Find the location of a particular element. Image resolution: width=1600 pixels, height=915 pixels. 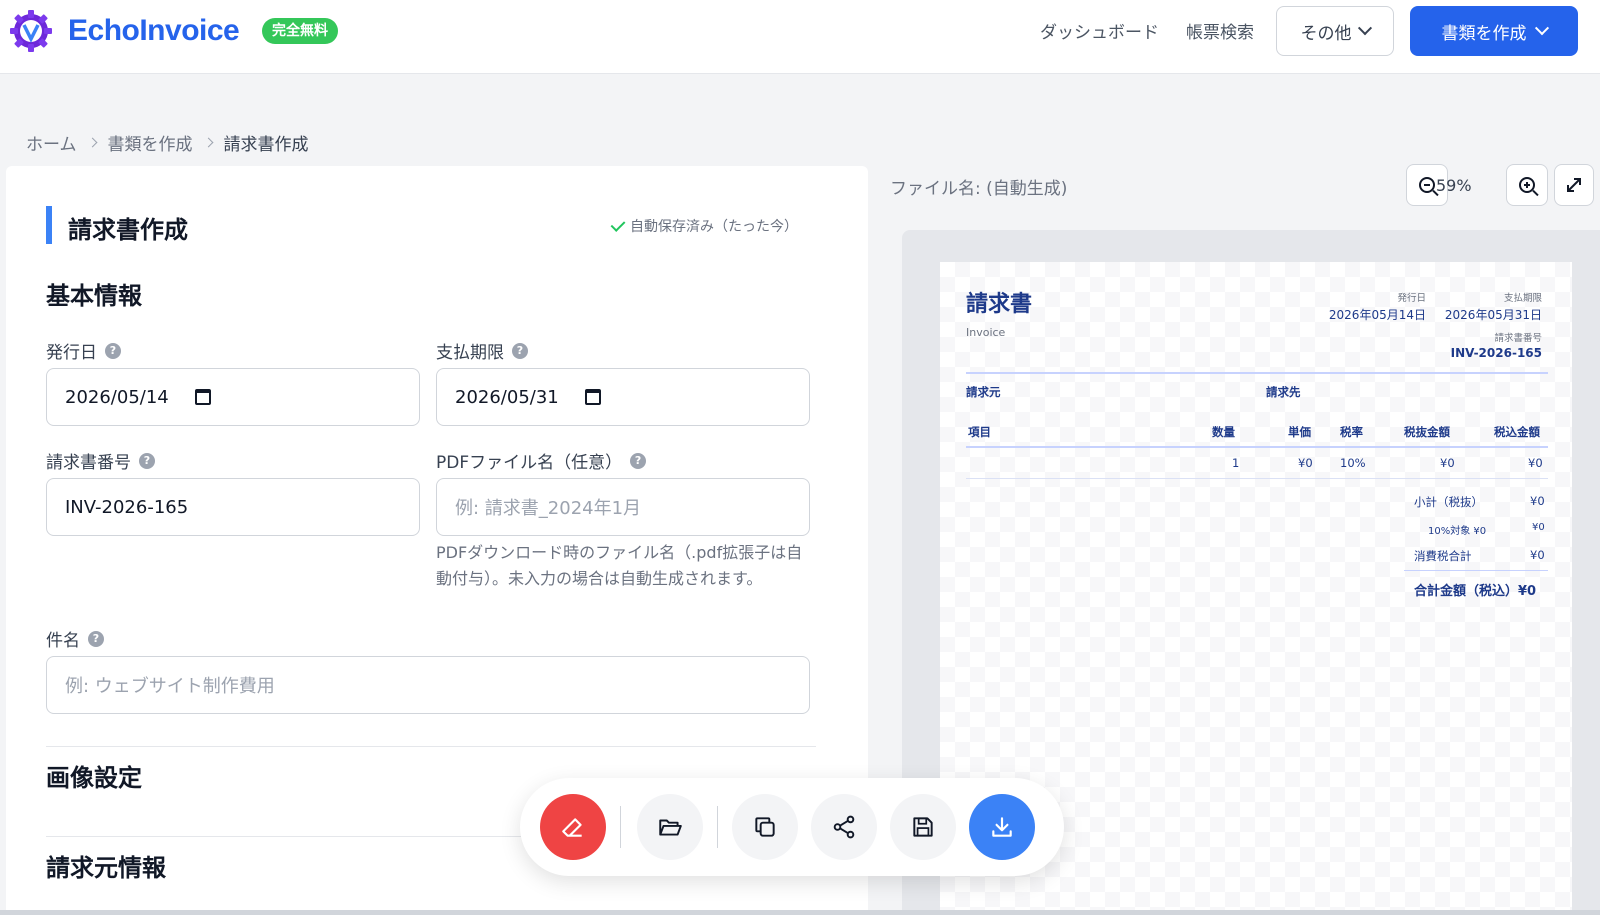

zoom-out-icon is located at coordinates (1427, 185).